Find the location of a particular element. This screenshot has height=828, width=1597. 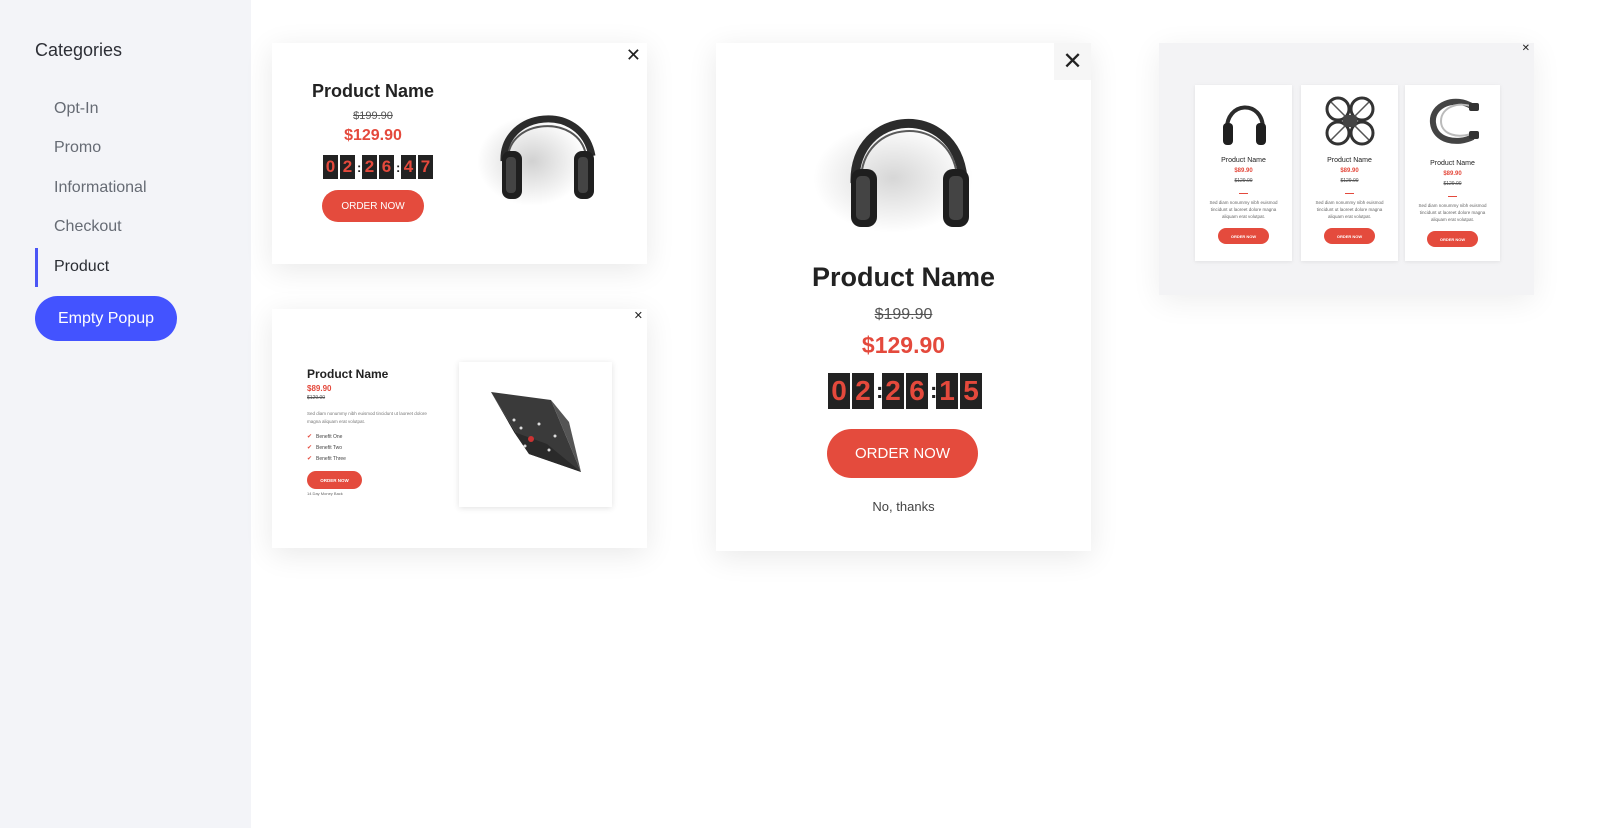

guarantee-text: 14 Day Money Back is located at coordinates (325, 493).